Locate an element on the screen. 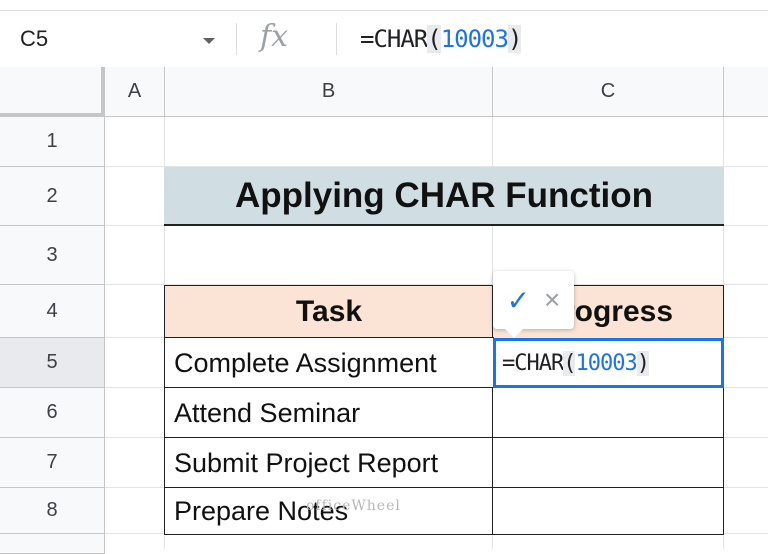 Image resolution: width=768 pixels, height=554 pixels. task-cell: Attend Seminar is located at coordinates (329, 413).